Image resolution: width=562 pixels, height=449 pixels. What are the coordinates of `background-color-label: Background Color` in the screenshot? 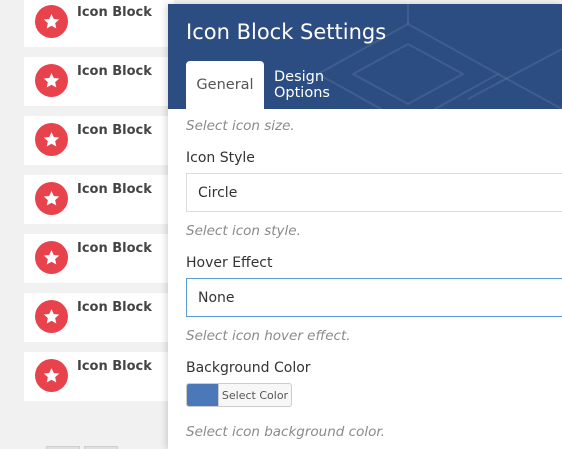 It's located at (248, 368).